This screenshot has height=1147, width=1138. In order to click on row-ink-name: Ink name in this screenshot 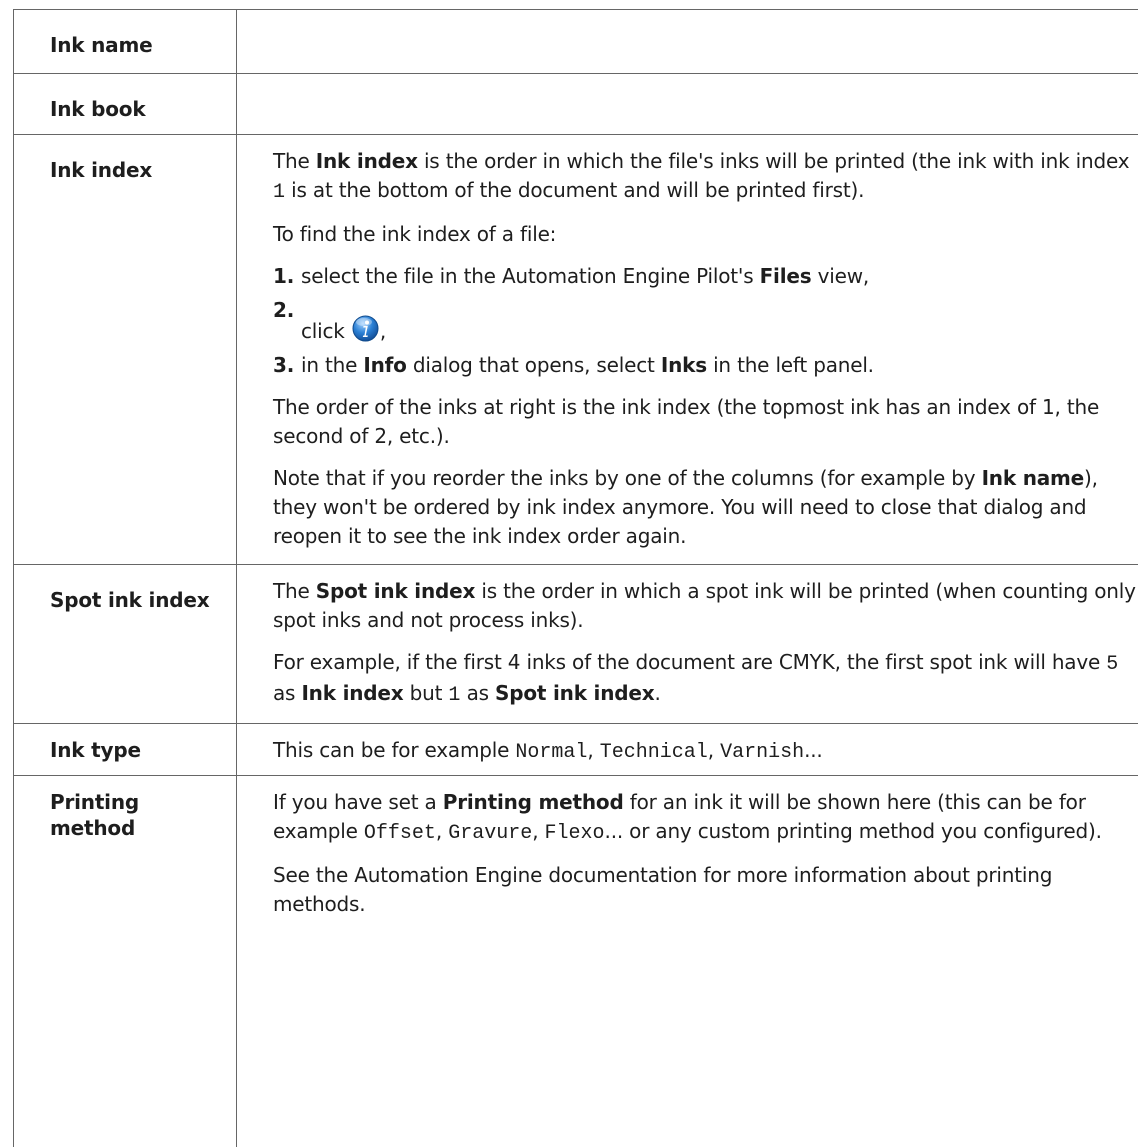, I will do `click(576, 42)`.